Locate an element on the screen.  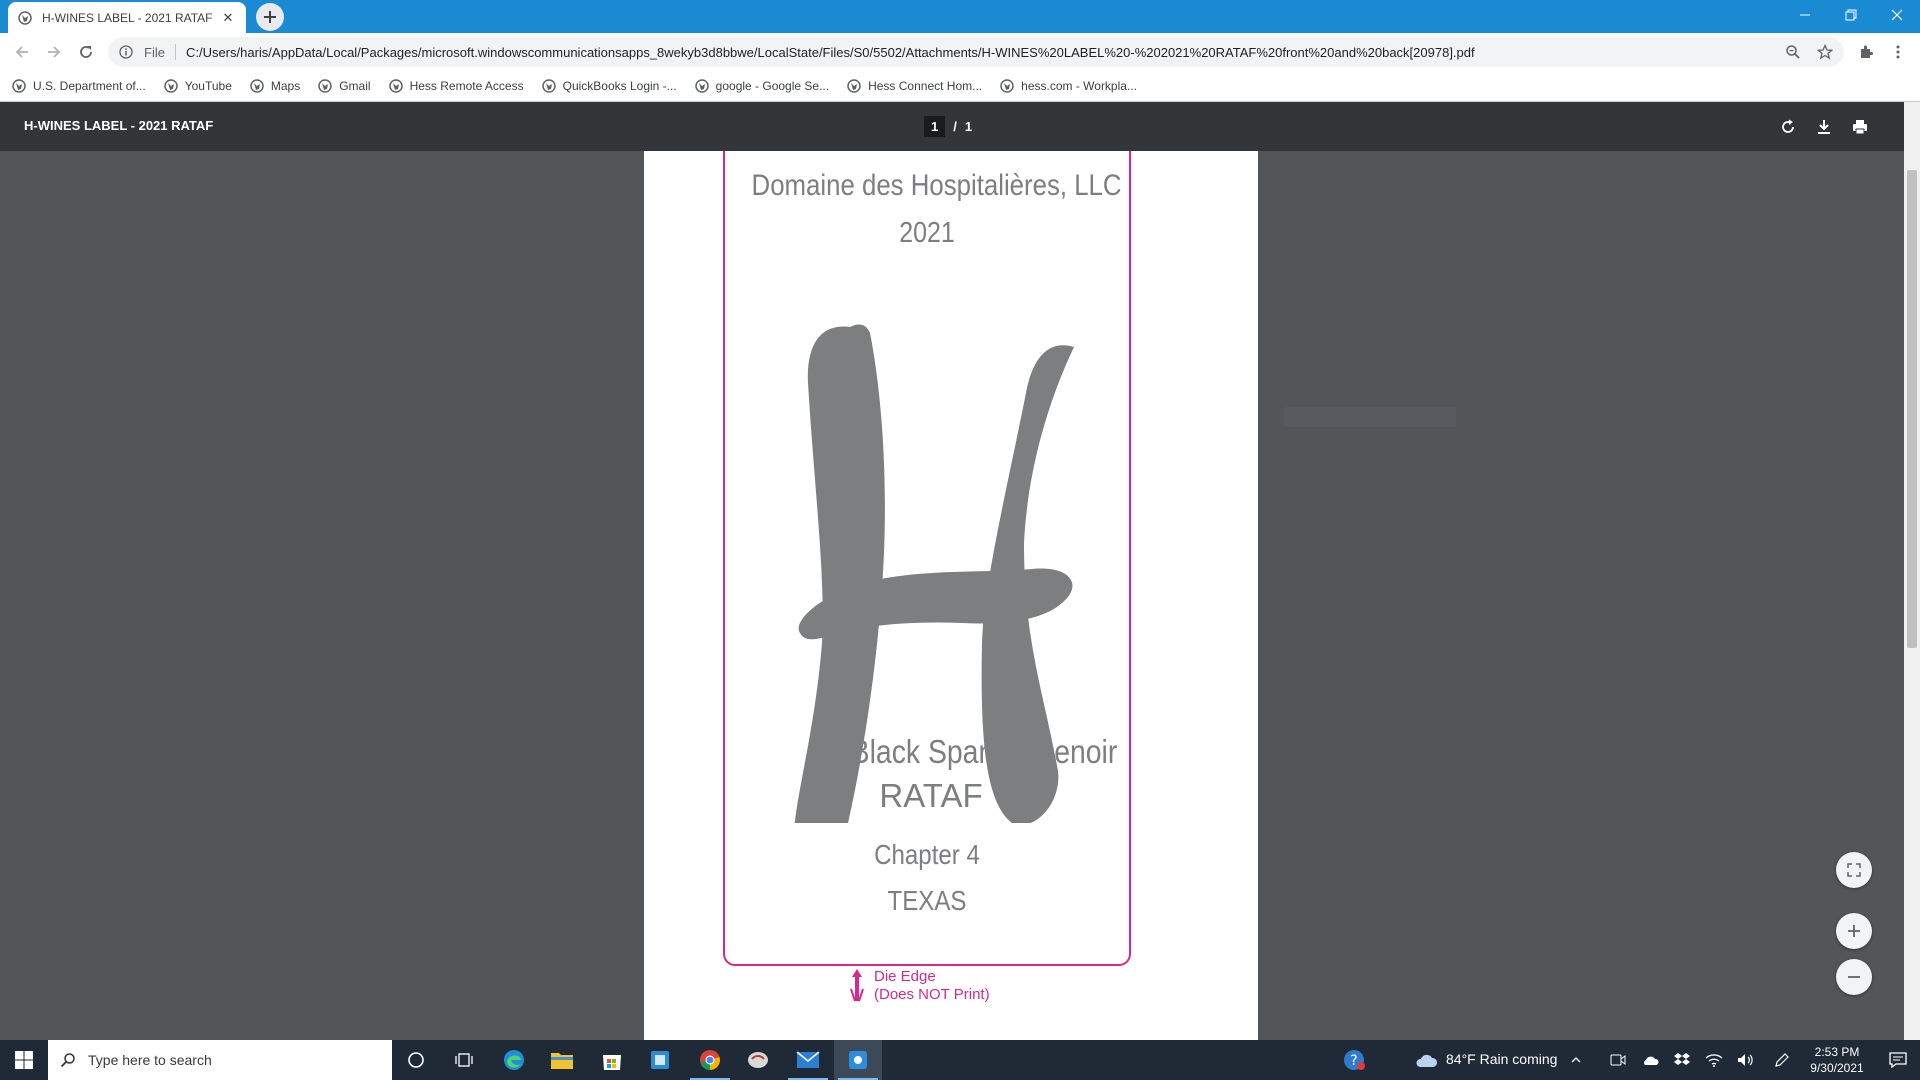
task-view-icon is located at coordinates (464, 1060).